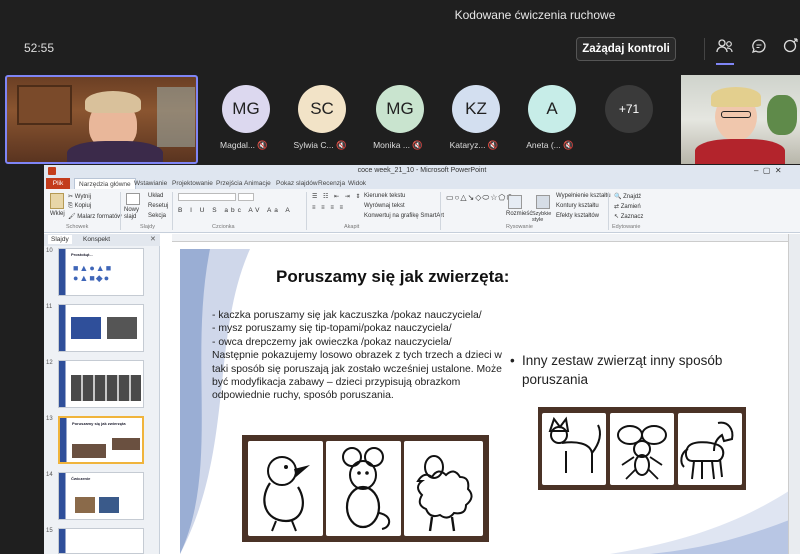  What do you see at coordinates (150, 183) in the screenshot?
I see `tab-insert: Wstawianie` at bounding box center [150, 183].